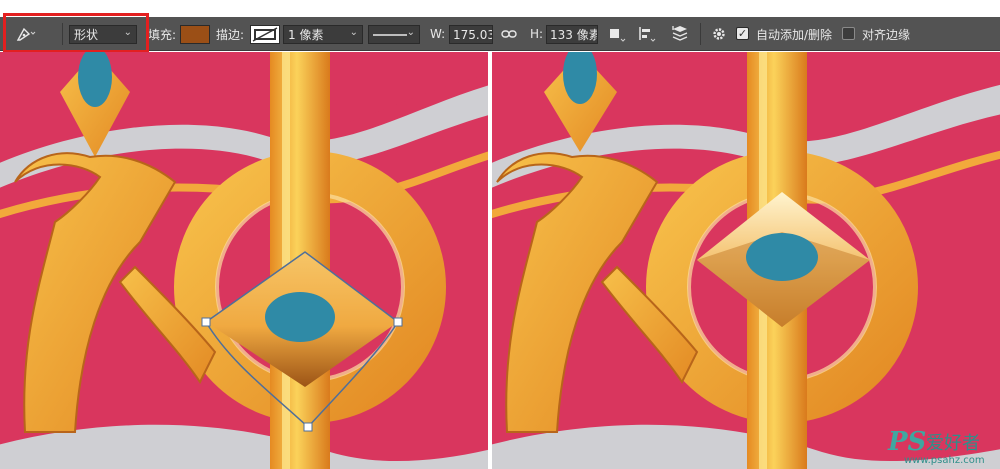 The image size is (1000, 469). I want to click on gear-icon, so click(719, 34).